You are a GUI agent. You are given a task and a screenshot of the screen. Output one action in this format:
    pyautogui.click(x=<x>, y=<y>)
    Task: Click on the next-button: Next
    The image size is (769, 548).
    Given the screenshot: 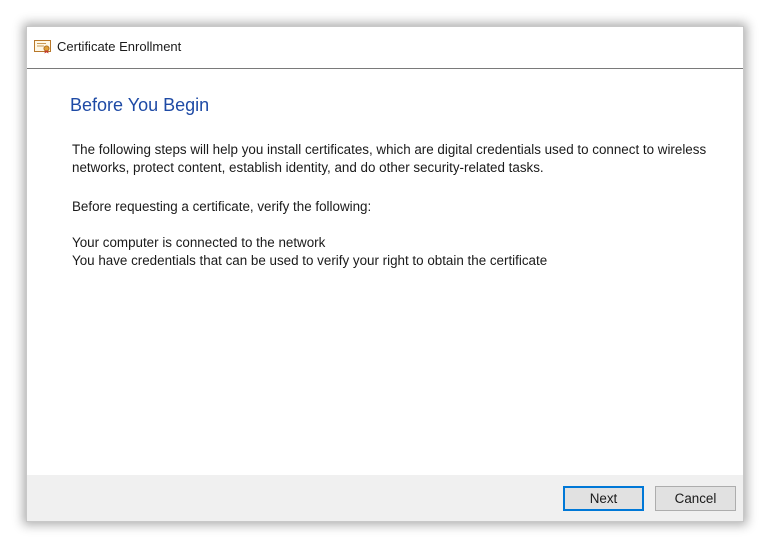 What is the action you would take?
    pyautogui.click(x=603, y=498)
    